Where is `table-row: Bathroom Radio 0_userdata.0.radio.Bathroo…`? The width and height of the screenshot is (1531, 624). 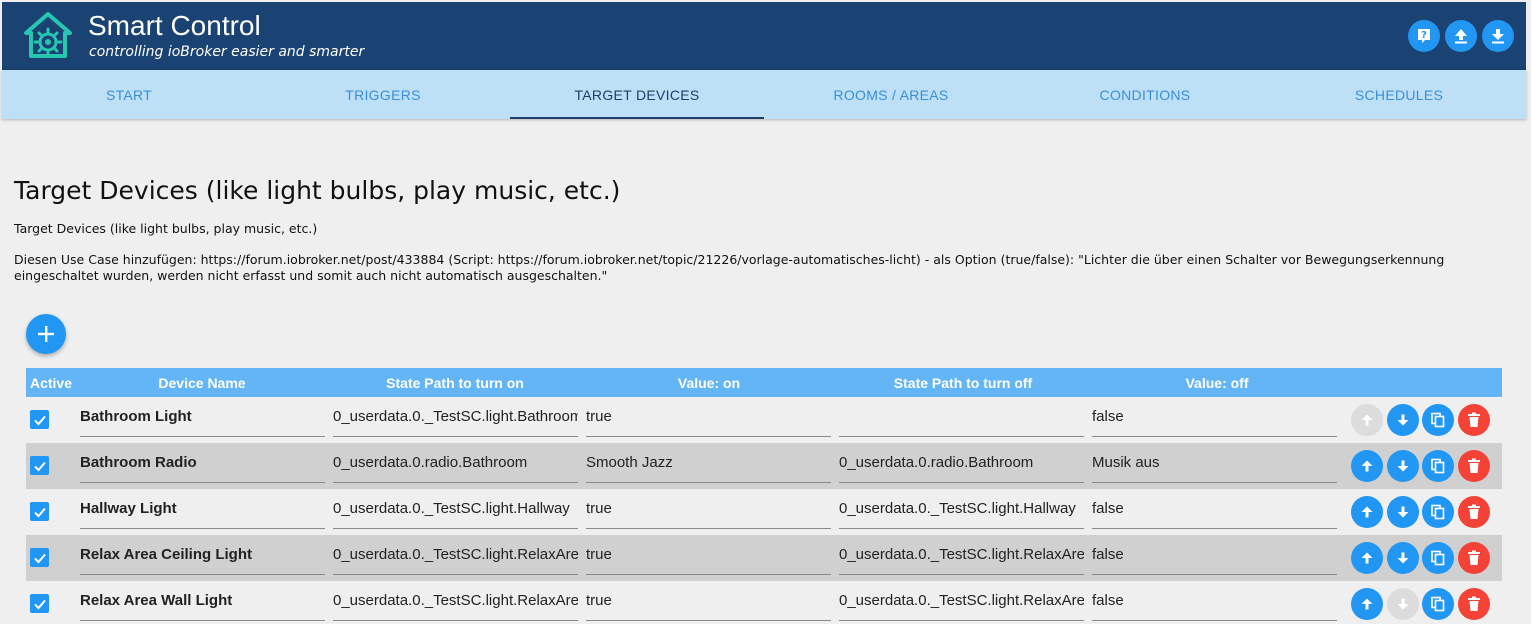
table-row: Bathroom Radio 0_userdata.0.radio.Bathroo… is located at coordinates (764, 466).